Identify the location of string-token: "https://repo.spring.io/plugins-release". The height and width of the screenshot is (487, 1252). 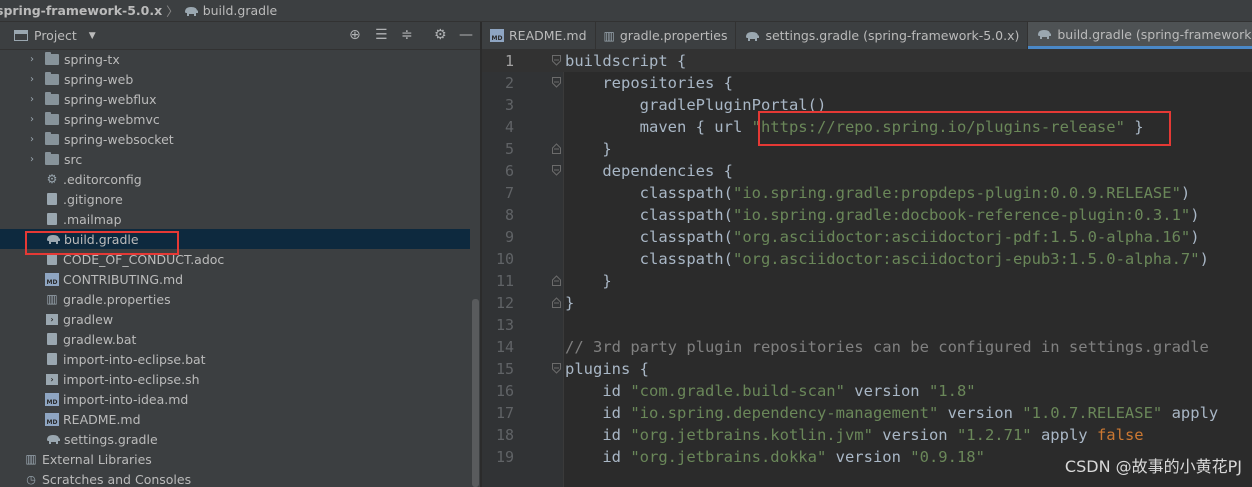
(938, 127).